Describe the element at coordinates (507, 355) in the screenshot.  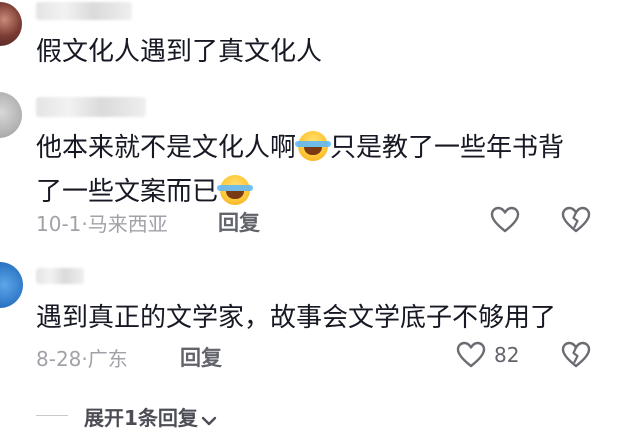
I see `like-count: 82` at that location.